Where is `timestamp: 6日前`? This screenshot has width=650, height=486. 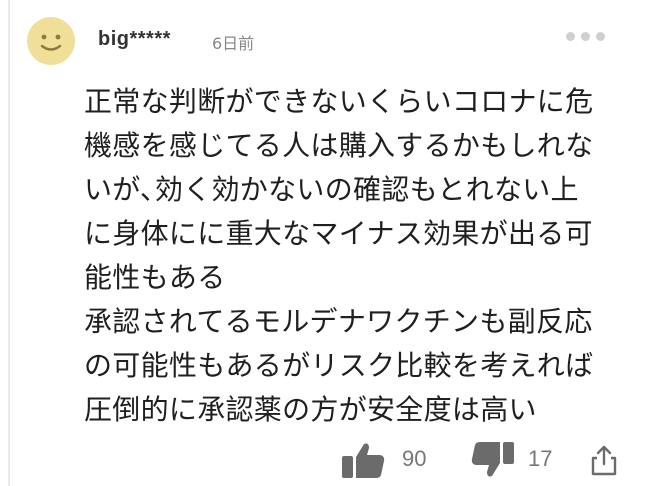
timestamp: 6日前 is located at coordinates (233, 43).